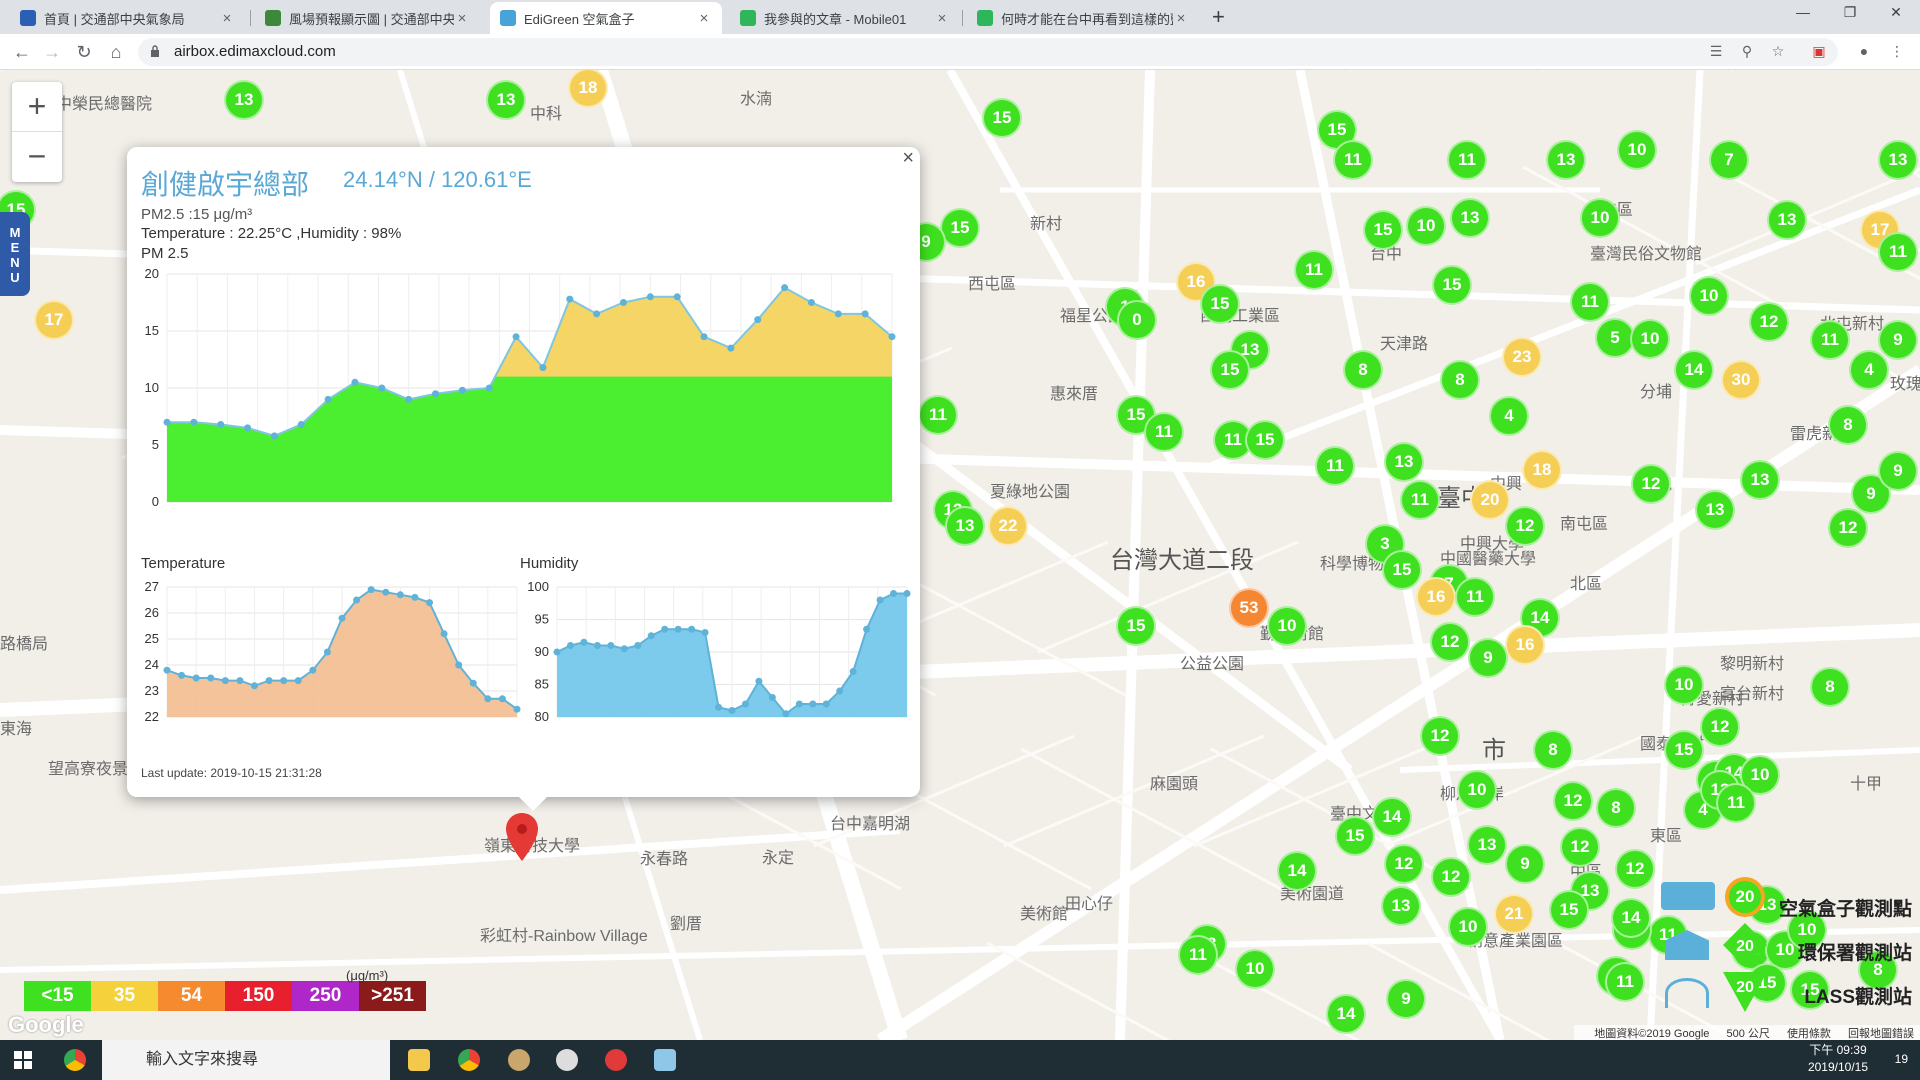 This screenshot has height=1080, width=1920. Describe the element at coordinates (1778, 51) in the screenshot. I see `bookmark-star-icon: ☆` at that location.